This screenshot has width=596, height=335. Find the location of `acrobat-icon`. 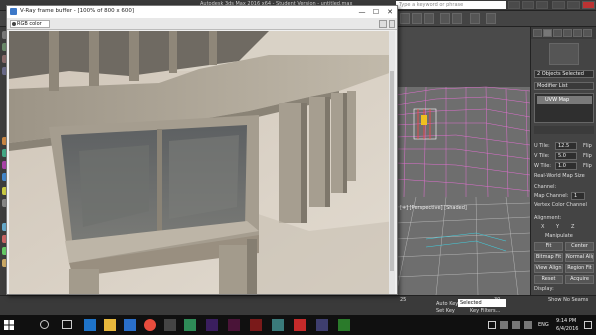

acrobat-icon is located at coordinates (256, 325).